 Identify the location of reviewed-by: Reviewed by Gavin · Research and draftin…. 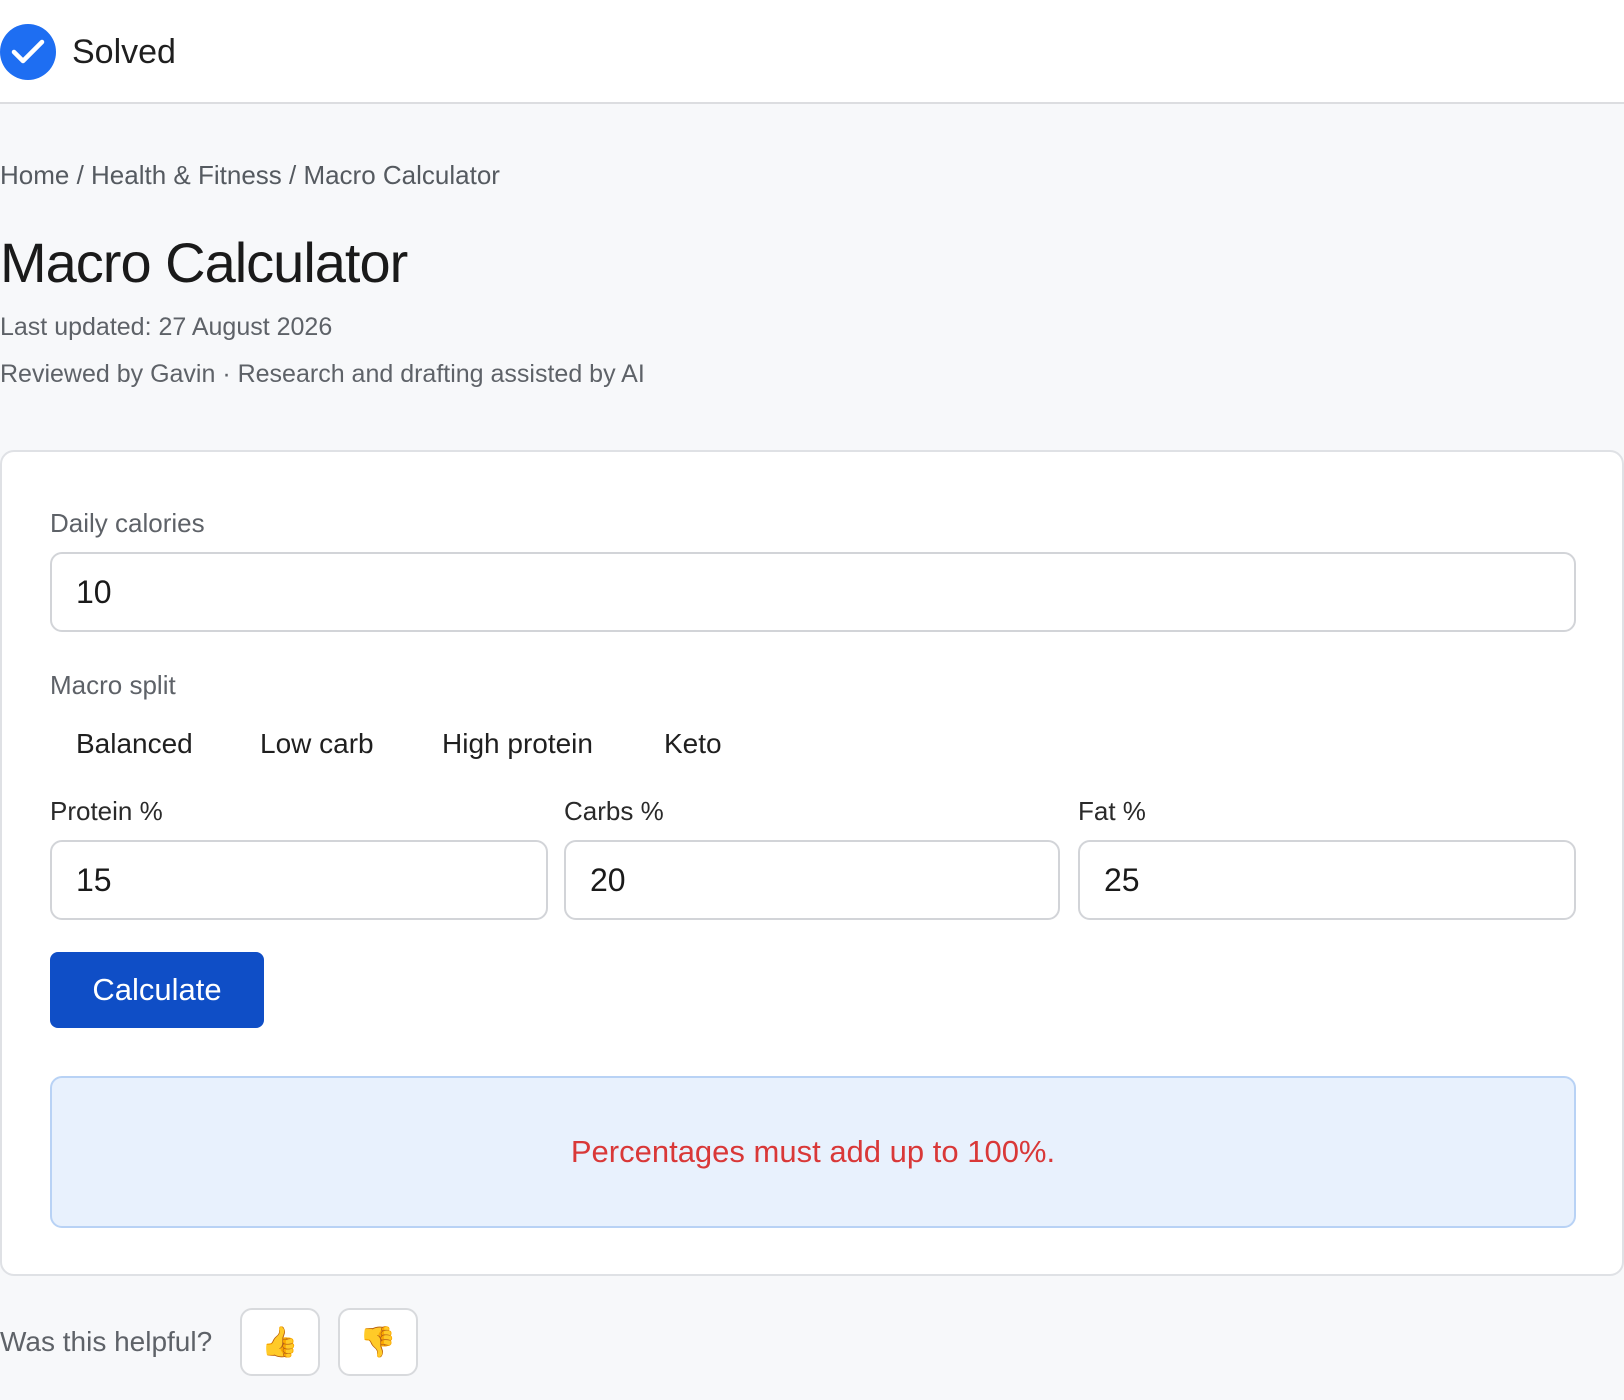
(322, 374).